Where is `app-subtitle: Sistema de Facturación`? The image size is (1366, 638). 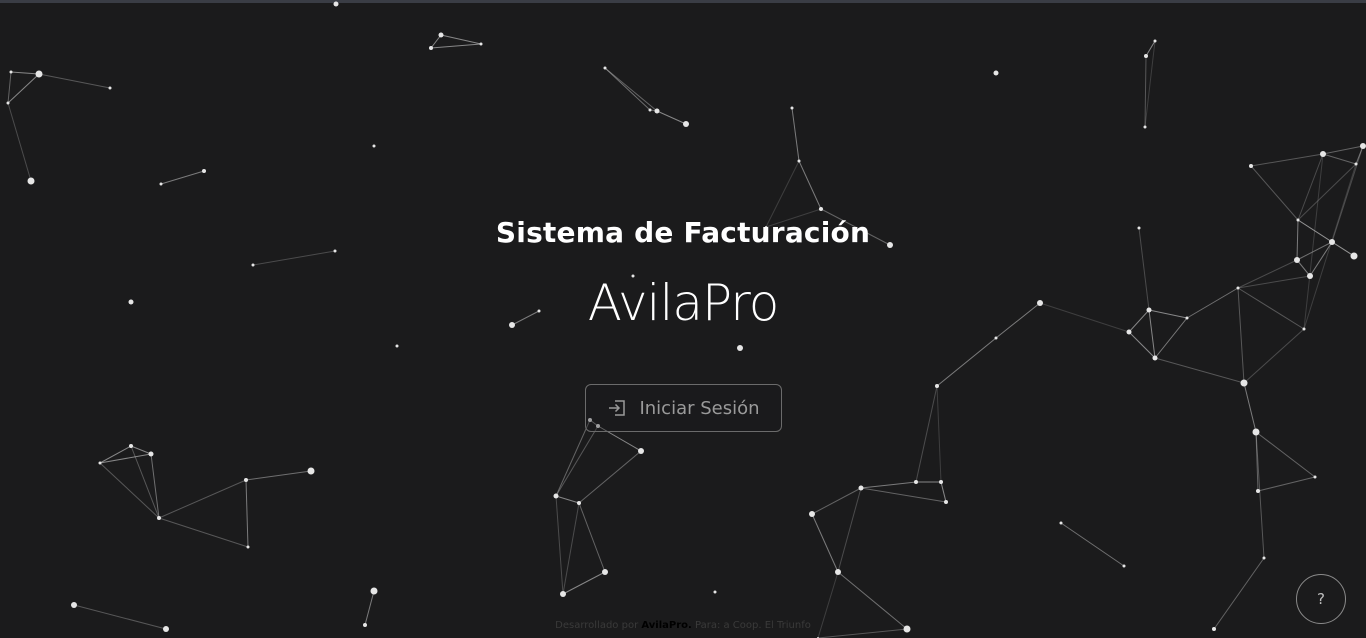 app-subtitle: Sistema de Facturación is located at coordinates (683, 232).